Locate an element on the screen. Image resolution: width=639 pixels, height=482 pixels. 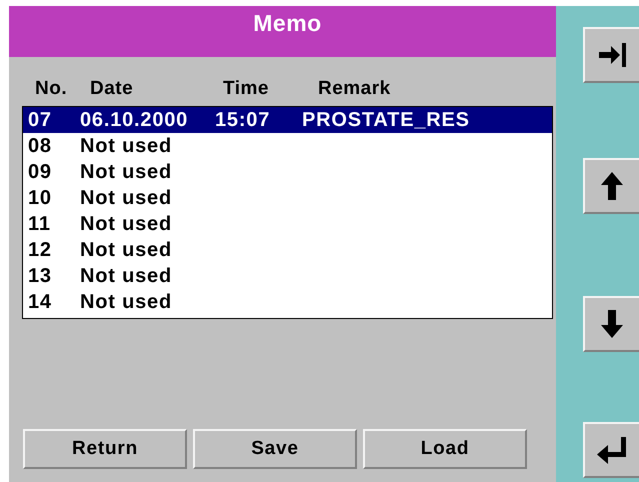
list-cell-text: 08 is located at coordinates (40, 146).